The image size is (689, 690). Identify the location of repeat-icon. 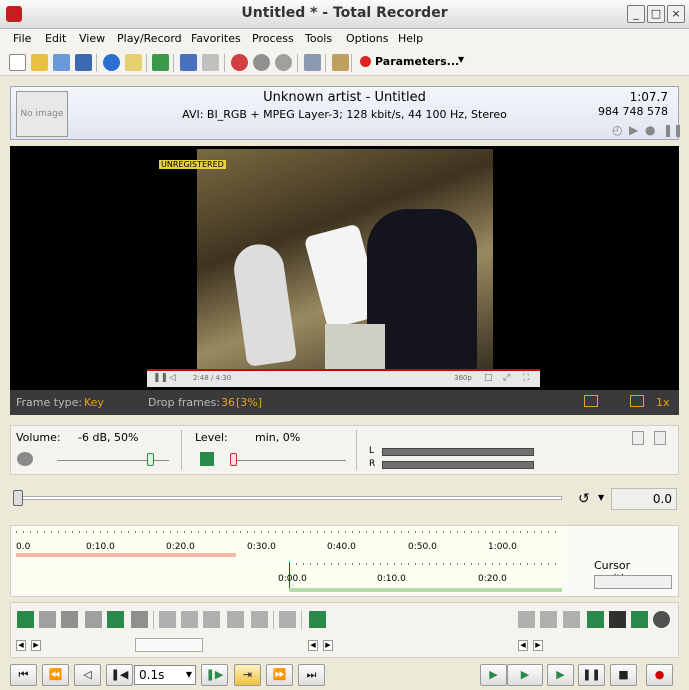
(139, 619).